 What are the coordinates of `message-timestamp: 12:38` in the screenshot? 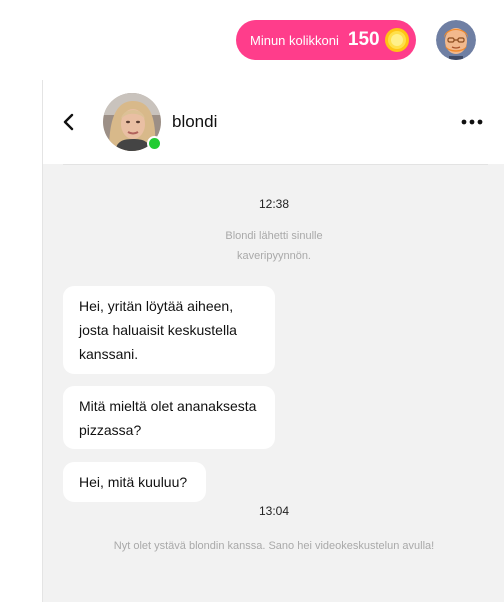 It's located at (274, 204).